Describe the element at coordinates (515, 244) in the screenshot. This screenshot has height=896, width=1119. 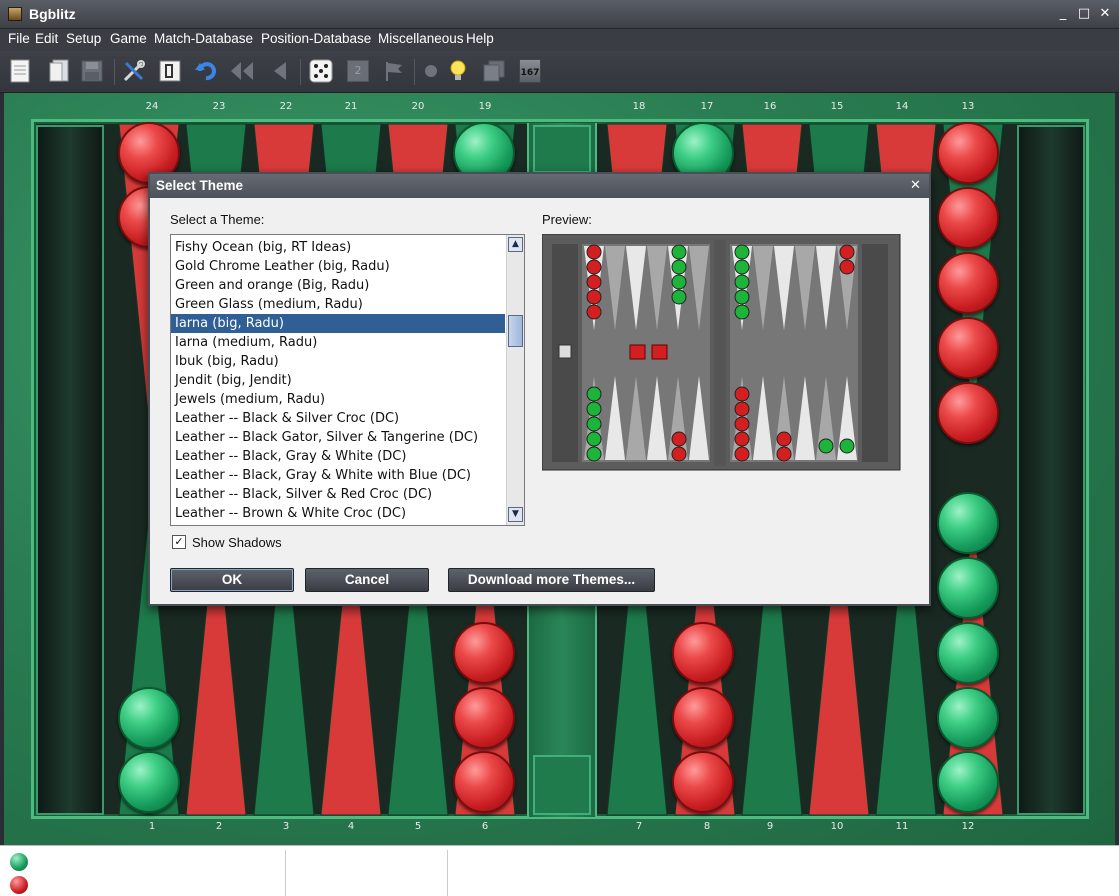
I see `scroll-up-arrow-icon: ▲` at that location.